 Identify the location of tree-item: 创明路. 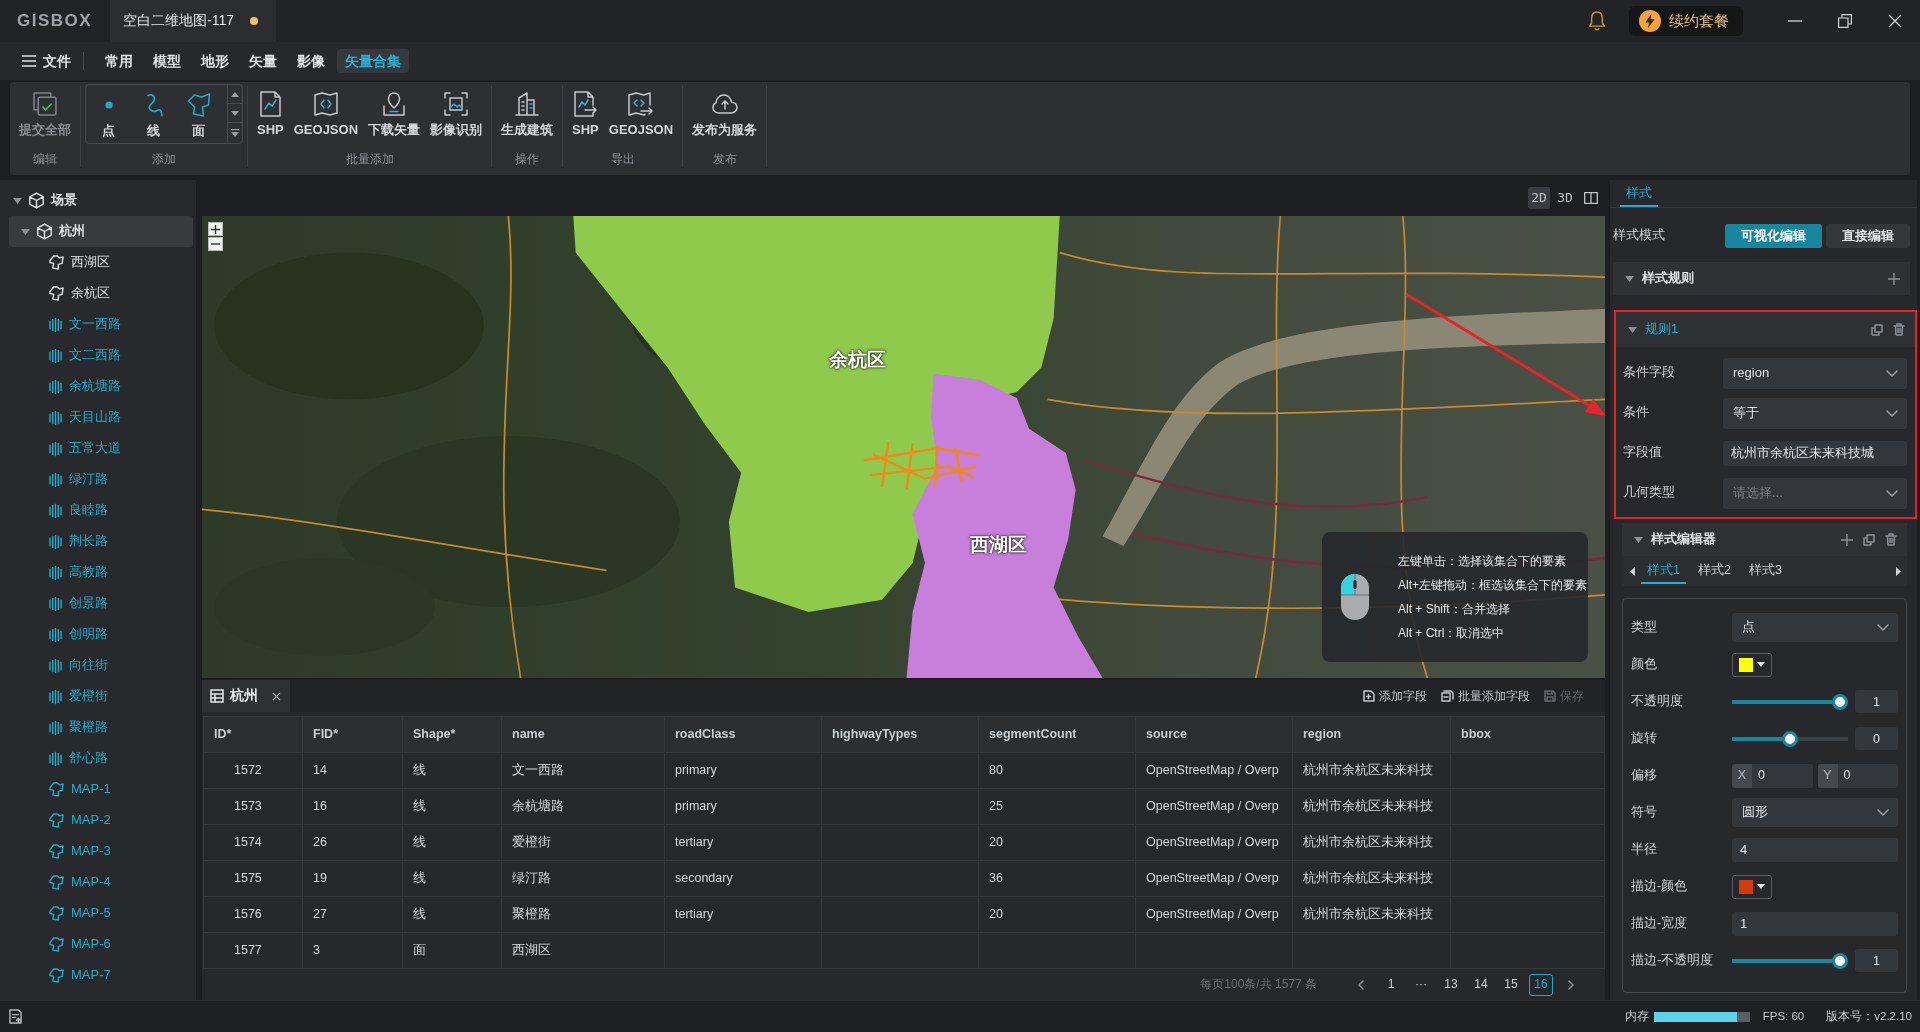
(78, 634).